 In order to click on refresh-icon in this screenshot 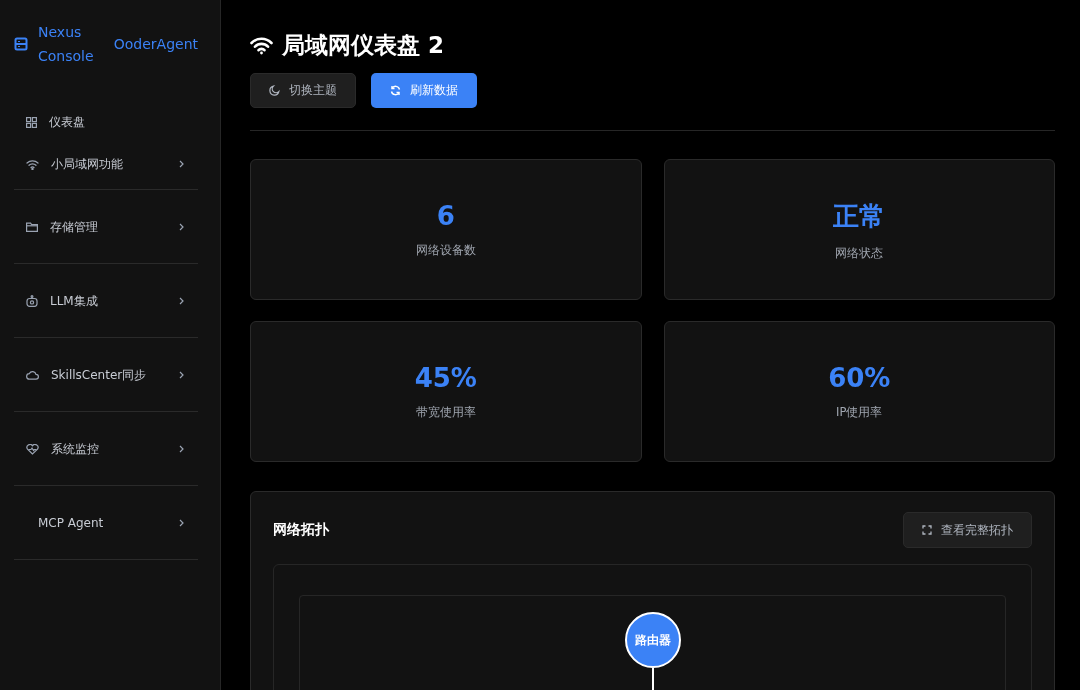, I will do `click(395, 90)`.